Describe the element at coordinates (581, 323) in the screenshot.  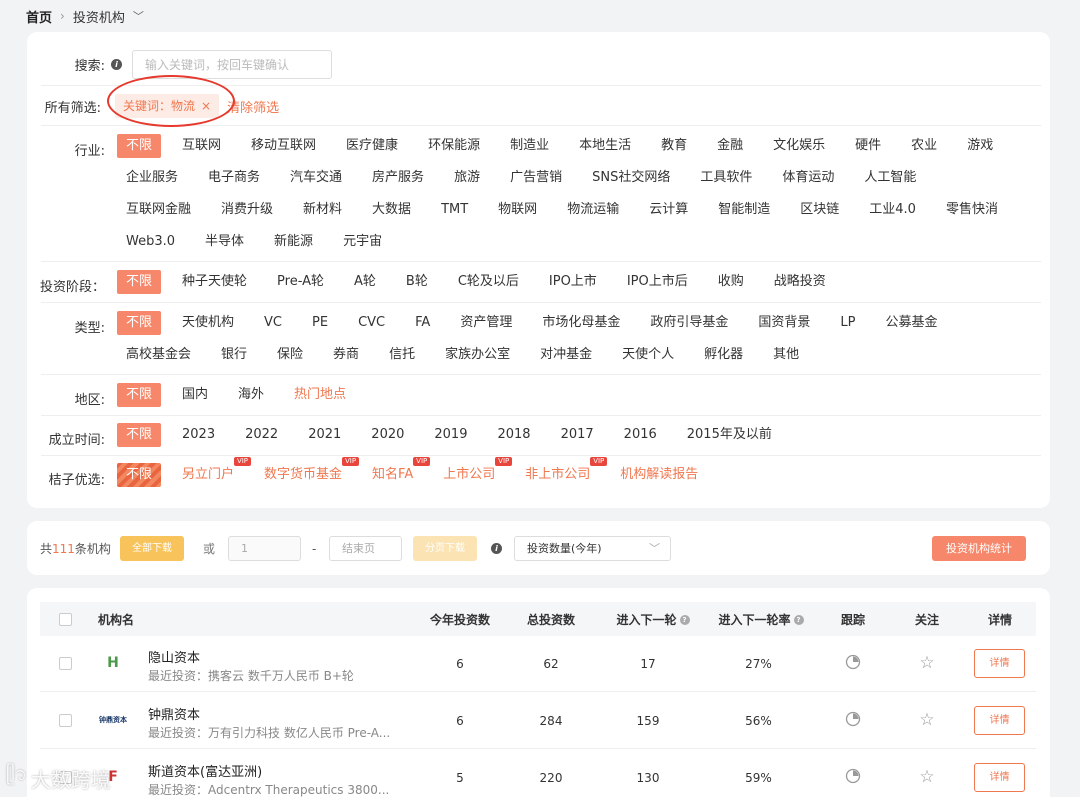
I see `type-option: 市场化母基金` at that location.